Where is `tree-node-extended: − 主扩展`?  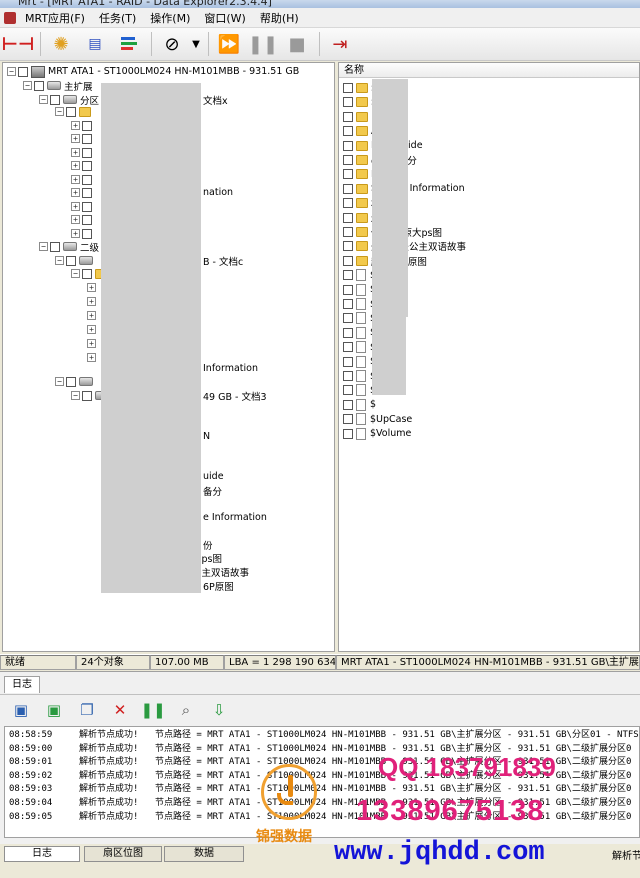
tree-node-extended: − 主扩展 is located at coordinates (58, 86).